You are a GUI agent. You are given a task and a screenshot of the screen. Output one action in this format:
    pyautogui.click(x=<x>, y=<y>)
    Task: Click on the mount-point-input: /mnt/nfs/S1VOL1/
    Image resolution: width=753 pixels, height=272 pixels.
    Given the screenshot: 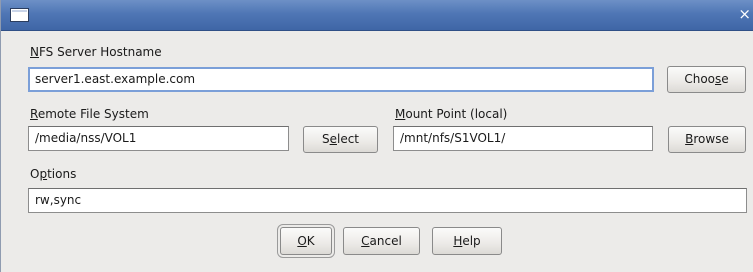 What is the action you would take?
    pyautogui.click(x=523, y=138)
    